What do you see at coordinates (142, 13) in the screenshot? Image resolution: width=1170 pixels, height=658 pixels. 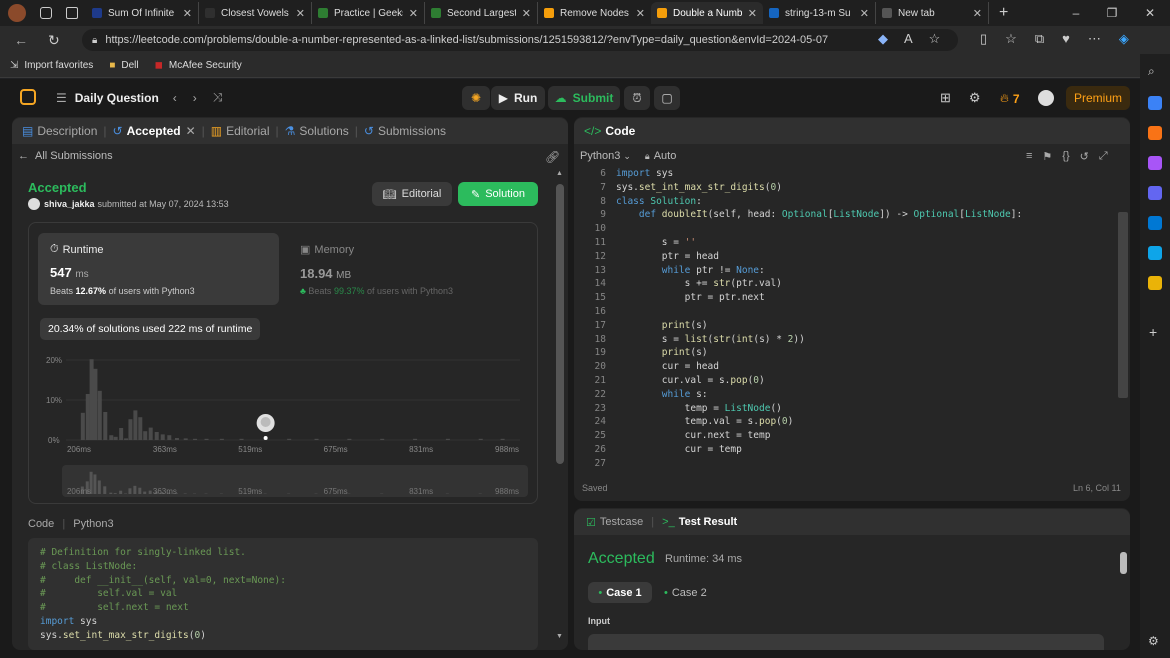 I see `browser-tab: Sum Of Infinite ✕` at bounding box center [142, 13].